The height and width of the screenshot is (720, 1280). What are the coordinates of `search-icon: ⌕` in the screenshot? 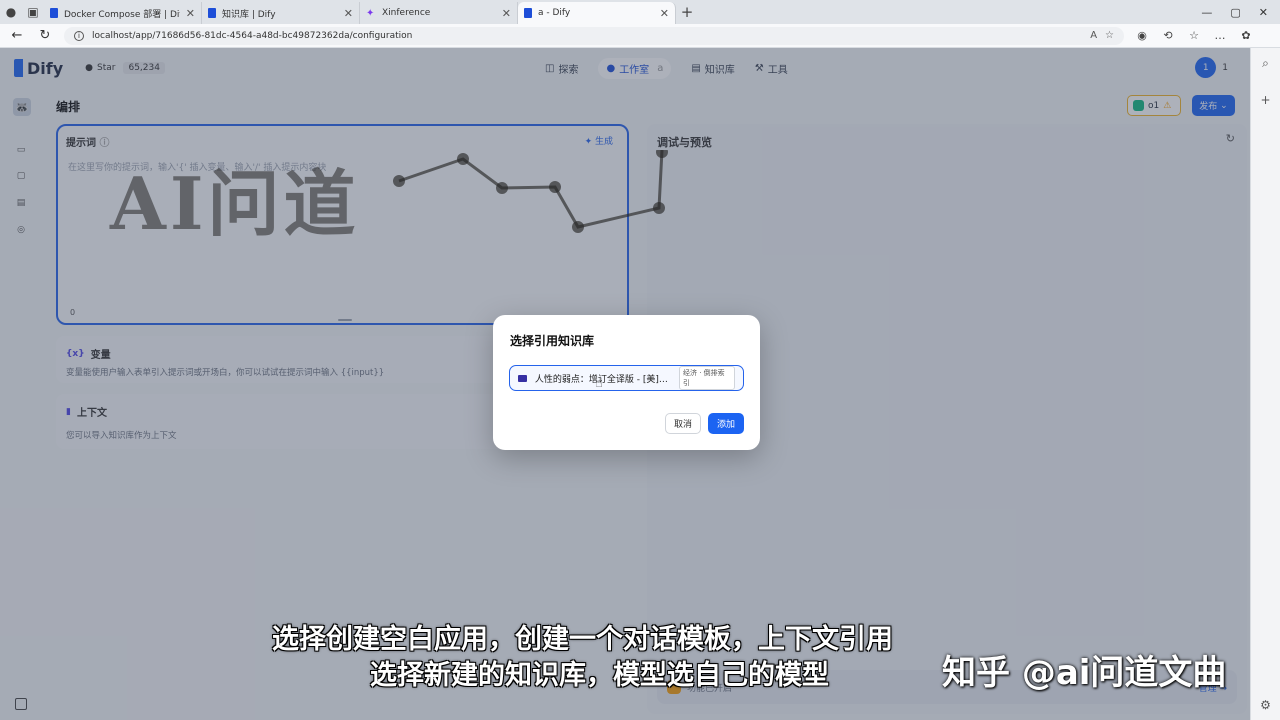 It's located at (1265, 63).